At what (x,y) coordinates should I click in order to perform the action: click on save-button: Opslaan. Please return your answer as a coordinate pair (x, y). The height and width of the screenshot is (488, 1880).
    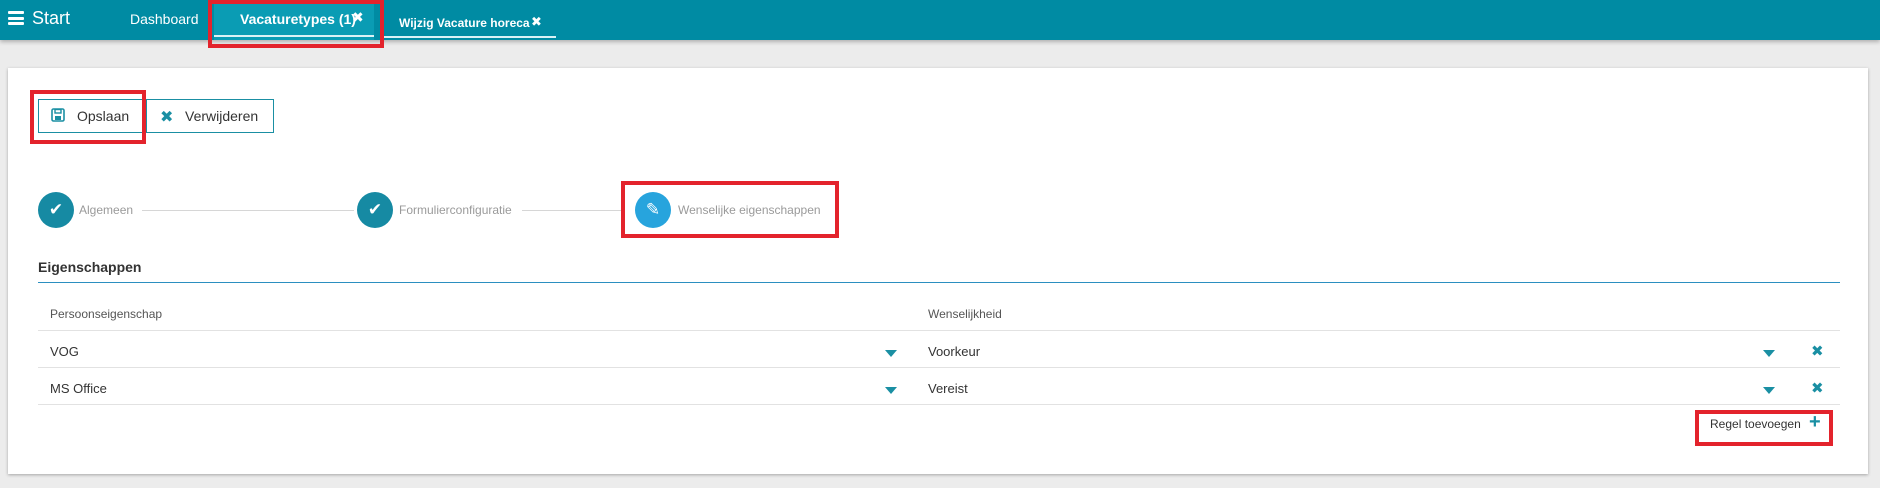
    Looking at the image, I should click on (91, 116).